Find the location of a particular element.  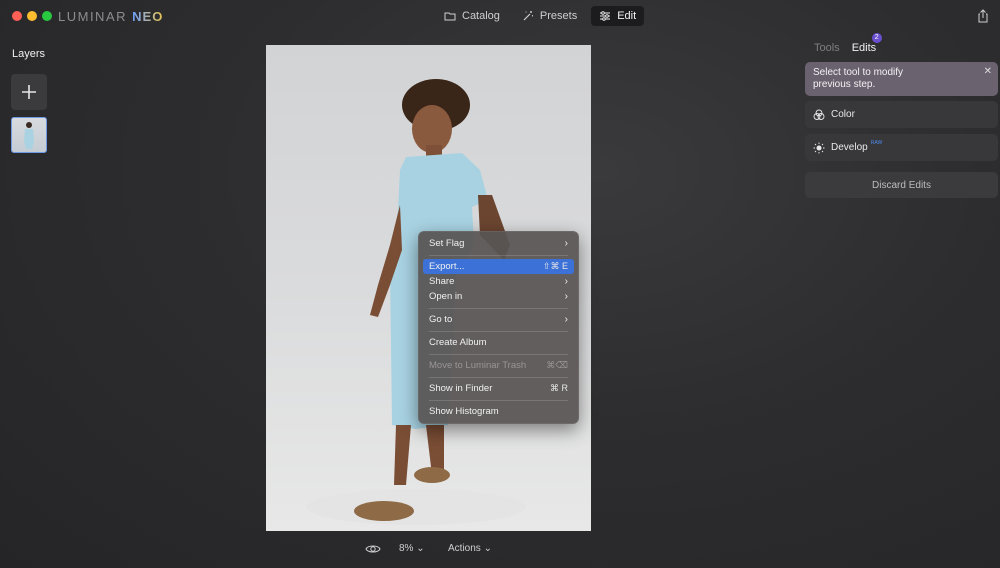

menu-item-create-album: Create Album is located at coordinates (498, 342).